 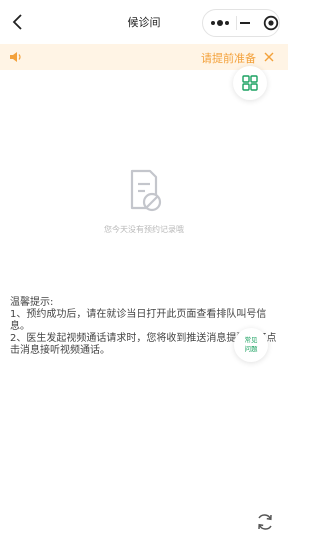 I want to click on tips-line-1: 1、预约成功后，请在就诊当日打开此页面查看排队叫号信息。, so click(x=138, y=320).